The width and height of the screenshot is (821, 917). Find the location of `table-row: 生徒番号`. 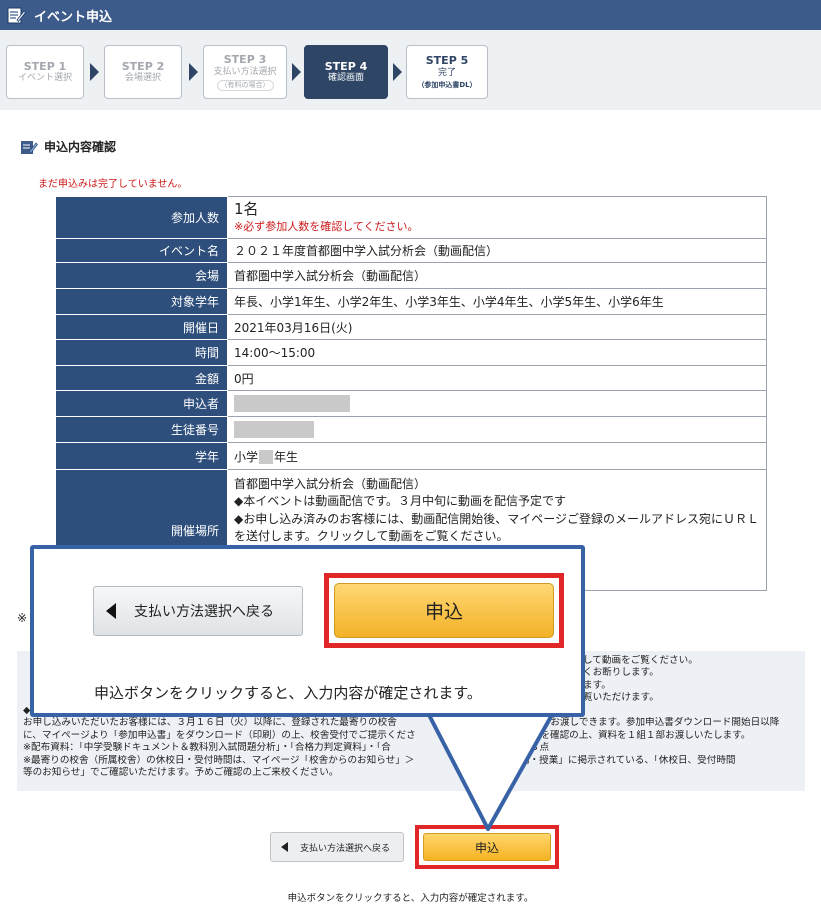

table-row: 生徒番号 is located at coordinates (411, 429).